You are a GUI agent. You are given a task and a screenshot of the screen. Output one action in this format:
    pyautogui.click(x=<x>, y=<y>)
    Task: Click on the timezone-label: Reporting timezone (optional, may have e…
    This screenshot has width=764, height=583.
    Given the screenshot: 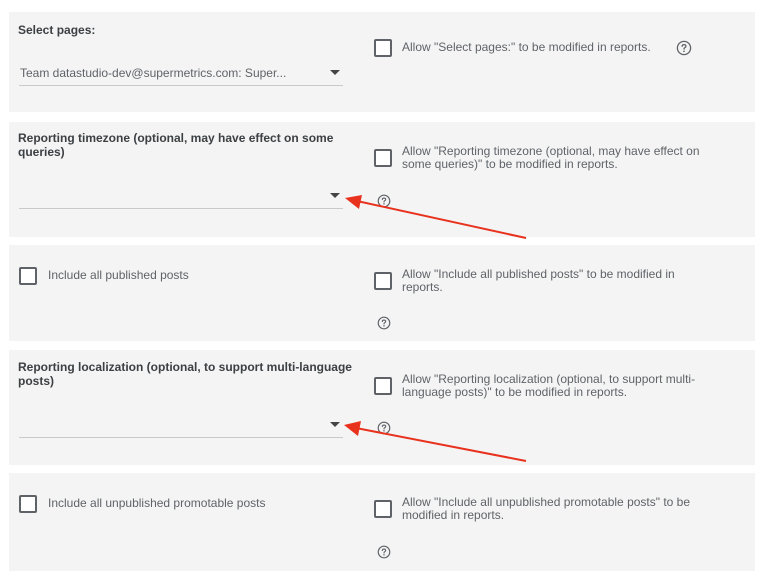 What is the action you would take?
    pyautogui.click(x=176, y=145)
    